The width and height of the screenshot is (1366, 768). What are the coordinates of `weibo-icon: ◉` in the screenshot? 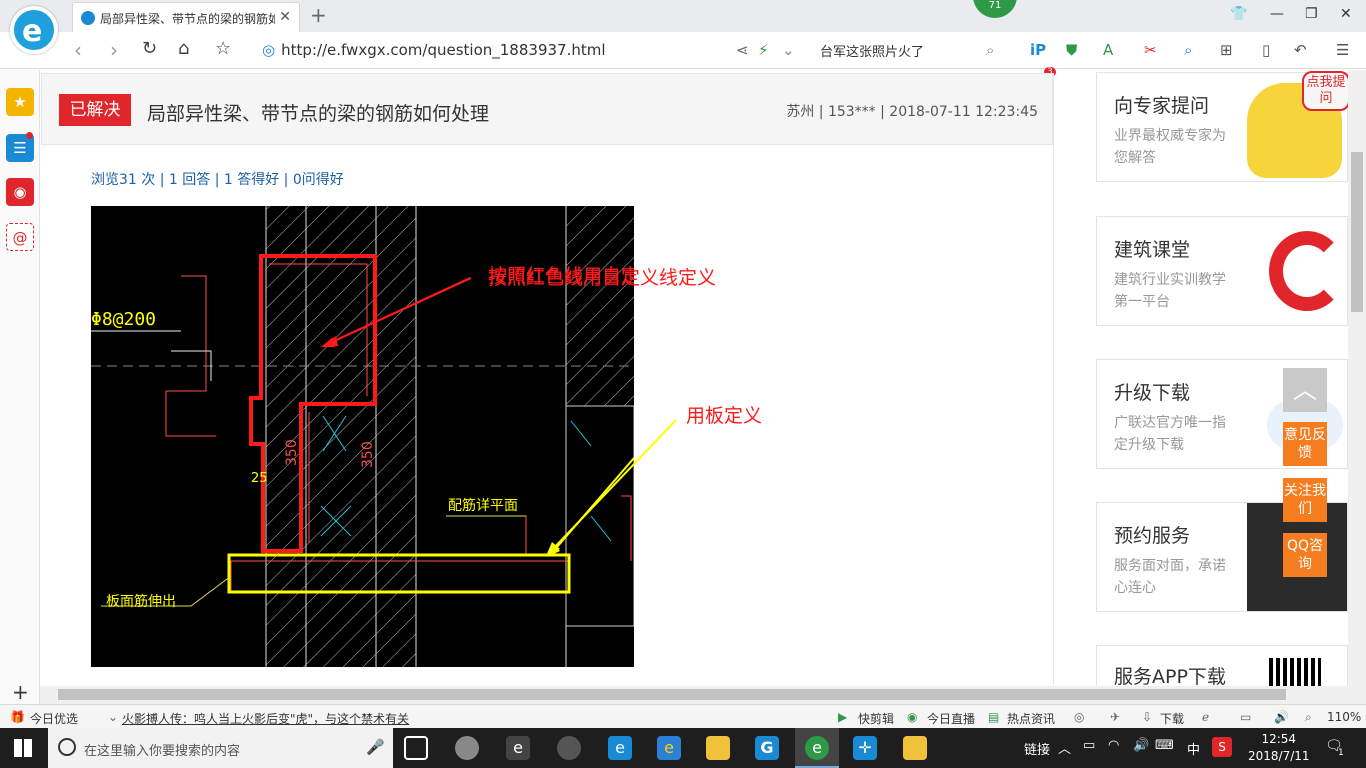 It's located at (20, 192).